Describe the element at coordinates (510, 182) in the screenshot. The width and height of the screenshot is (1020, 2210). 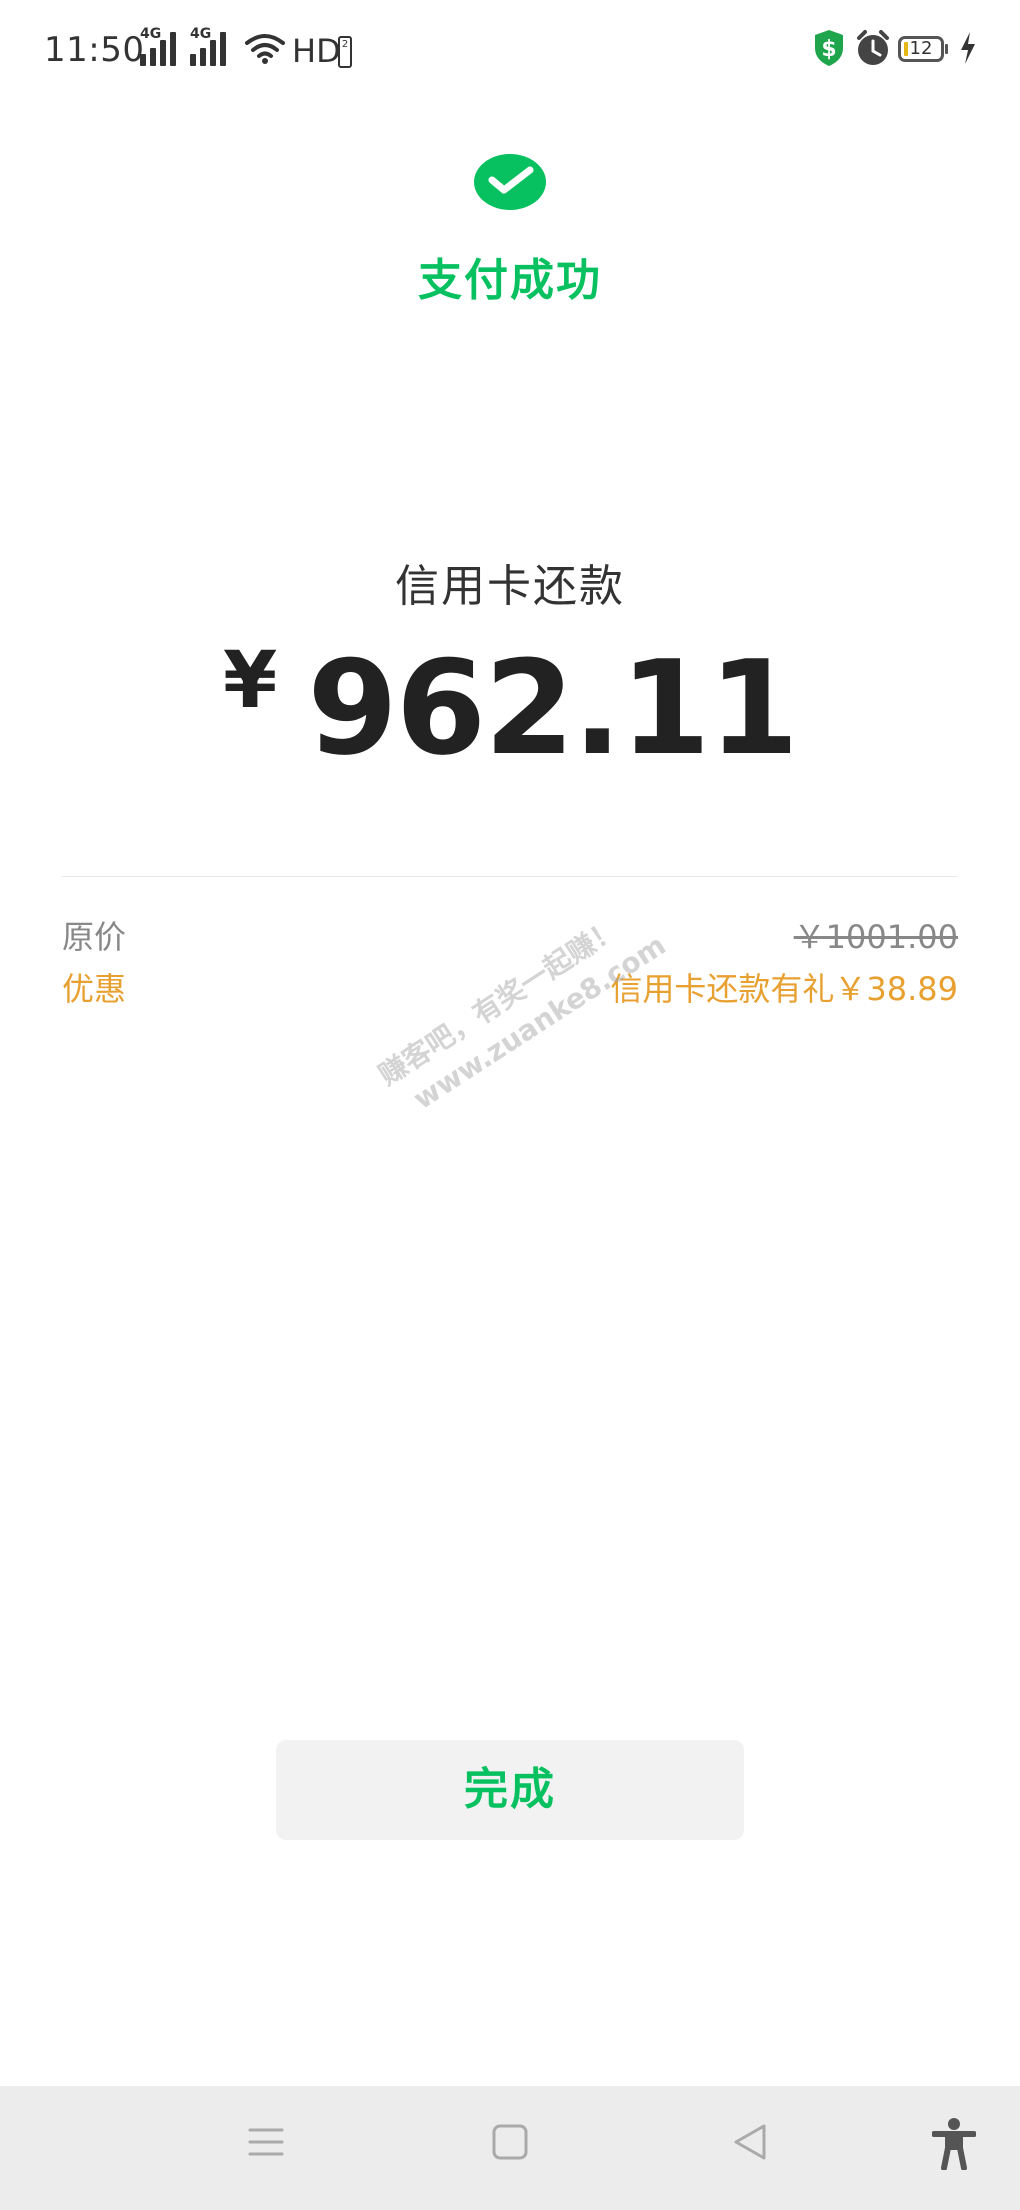
I see `wechat-pay-logo-icon` at that location.